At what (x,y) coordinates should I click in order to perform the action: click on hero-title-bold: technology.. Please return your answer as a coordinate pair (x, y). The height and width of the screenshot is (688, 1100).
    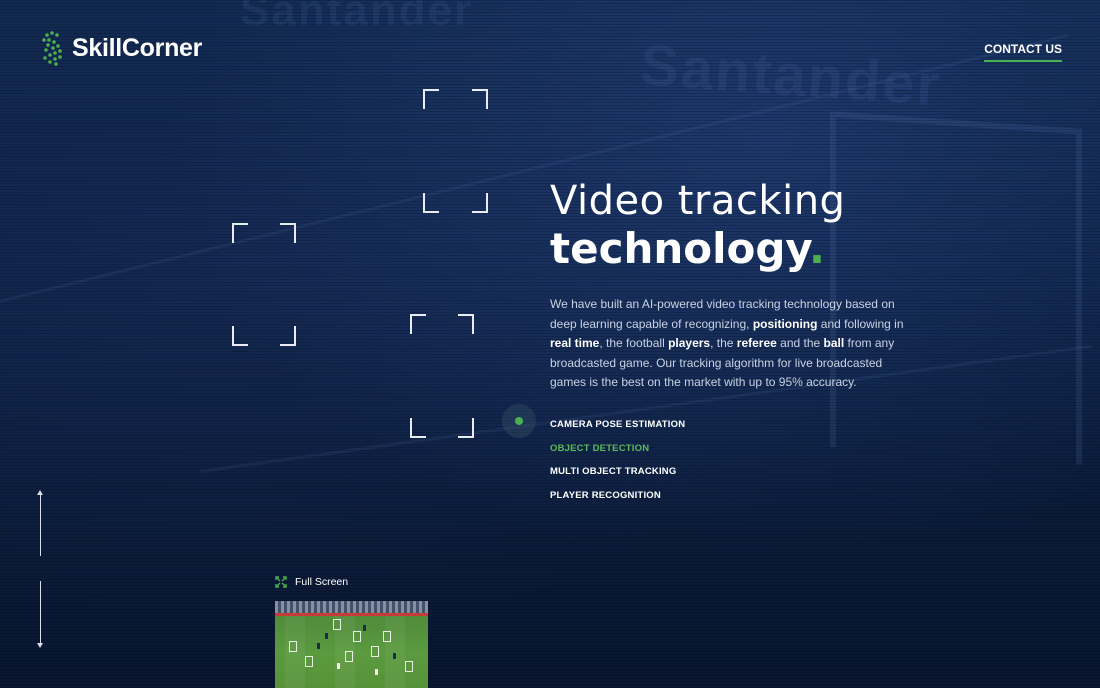
    Looking at the image, I should click on (697, 249).